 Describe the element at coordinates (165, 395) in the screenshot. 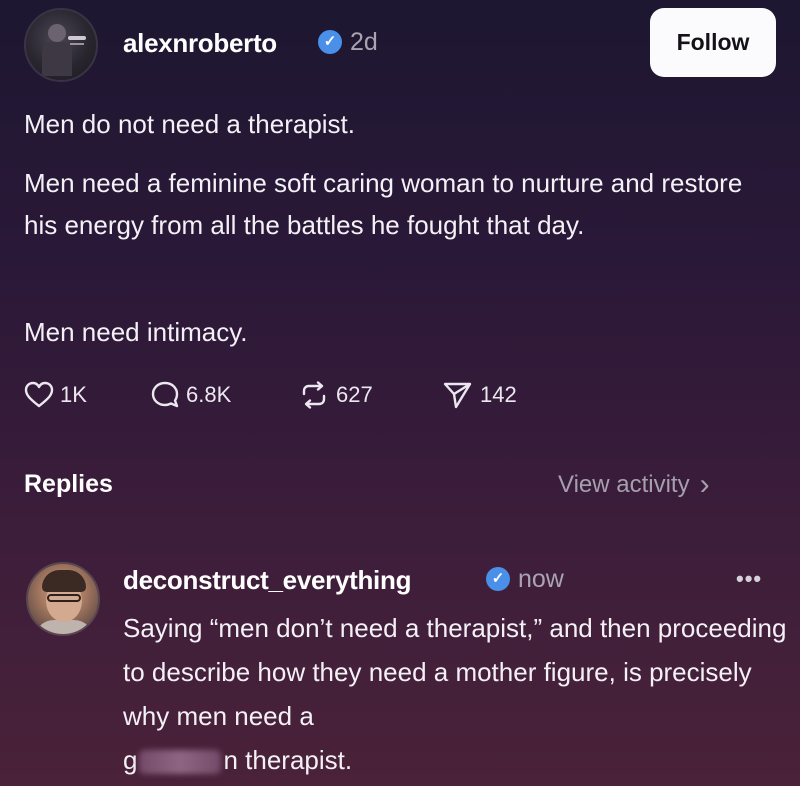

I see `comment-bubble-icon` at that location.